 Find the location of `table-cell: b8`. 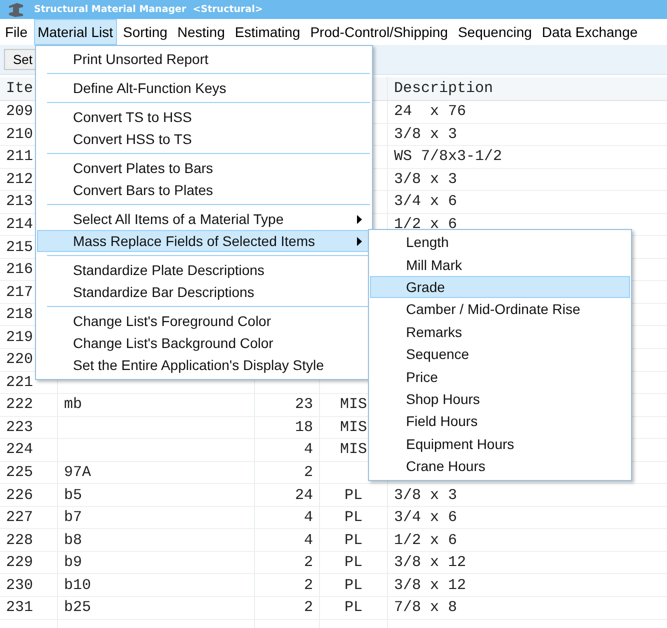

table-cell: b8 is located at coordinates (73, 540).